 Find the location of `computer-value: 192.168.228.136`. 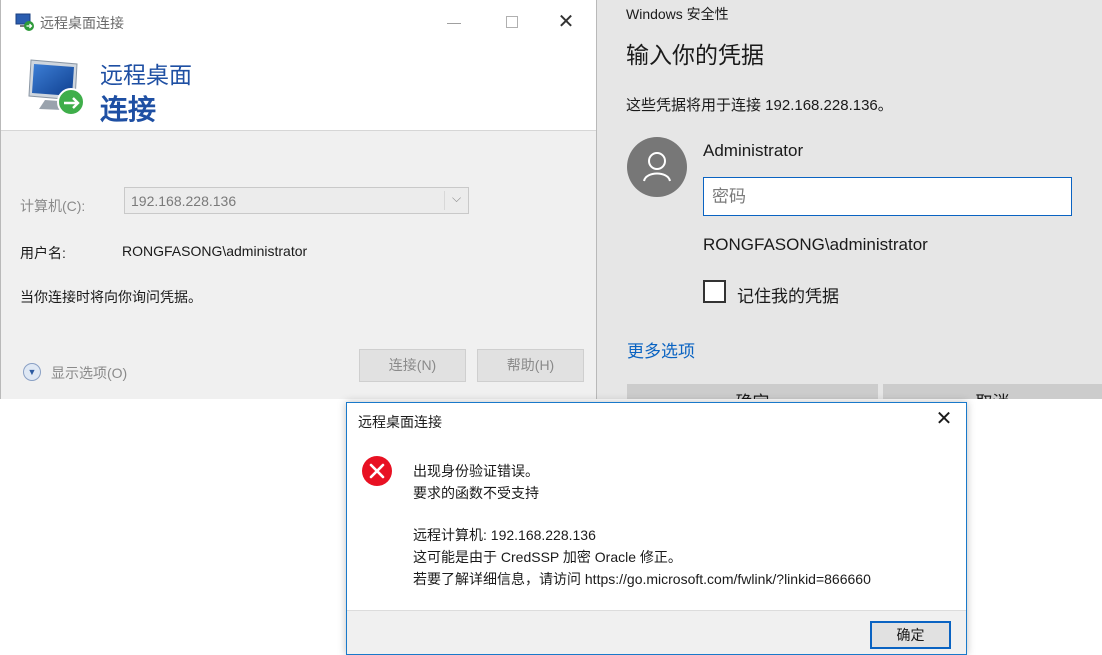

computer-value: 192.168.228.136 is located at coordinates (184, 201).